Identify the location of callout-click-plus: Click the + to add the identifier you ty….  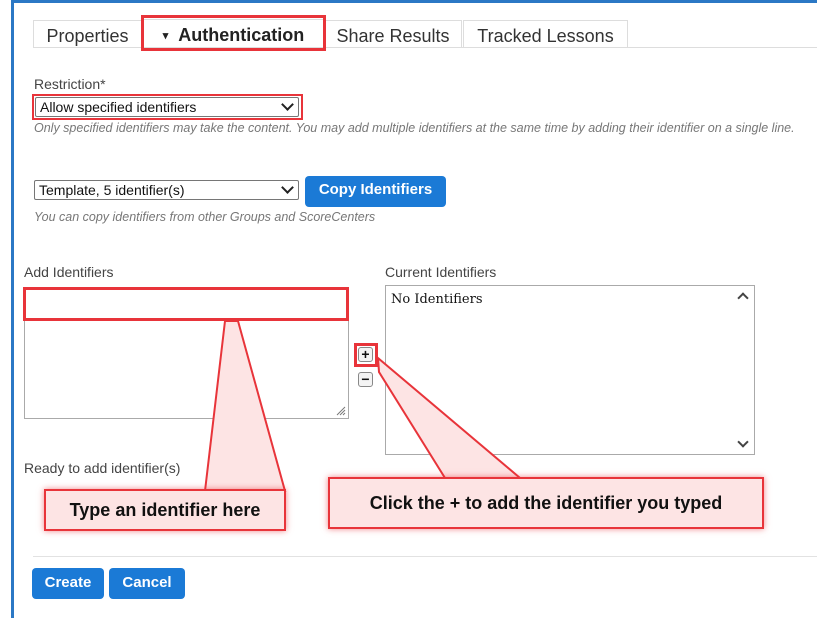
(546, 503).